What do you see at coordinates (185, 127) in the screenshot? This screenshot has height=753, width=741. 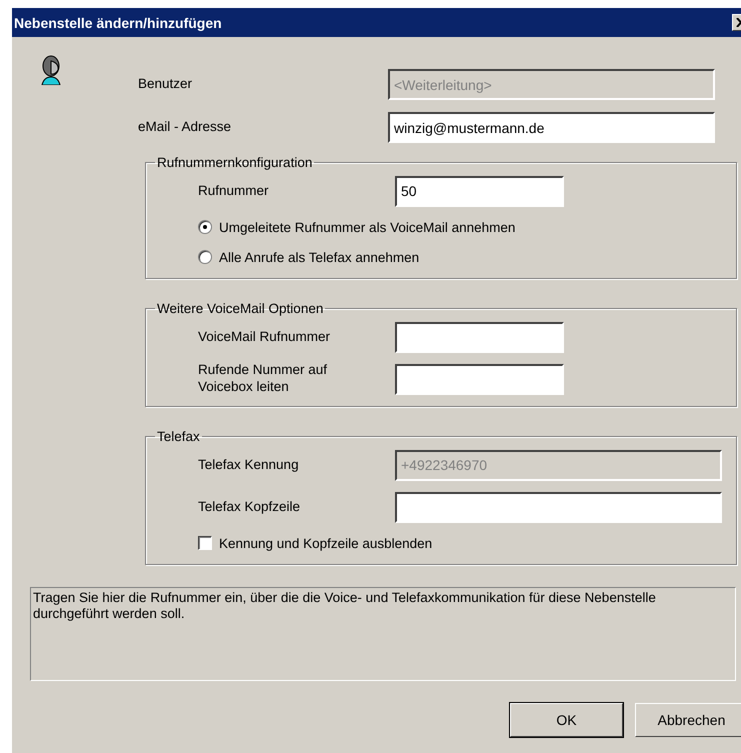 I see `field-label: eMail - Adresse` at bounding box center [185, 127].